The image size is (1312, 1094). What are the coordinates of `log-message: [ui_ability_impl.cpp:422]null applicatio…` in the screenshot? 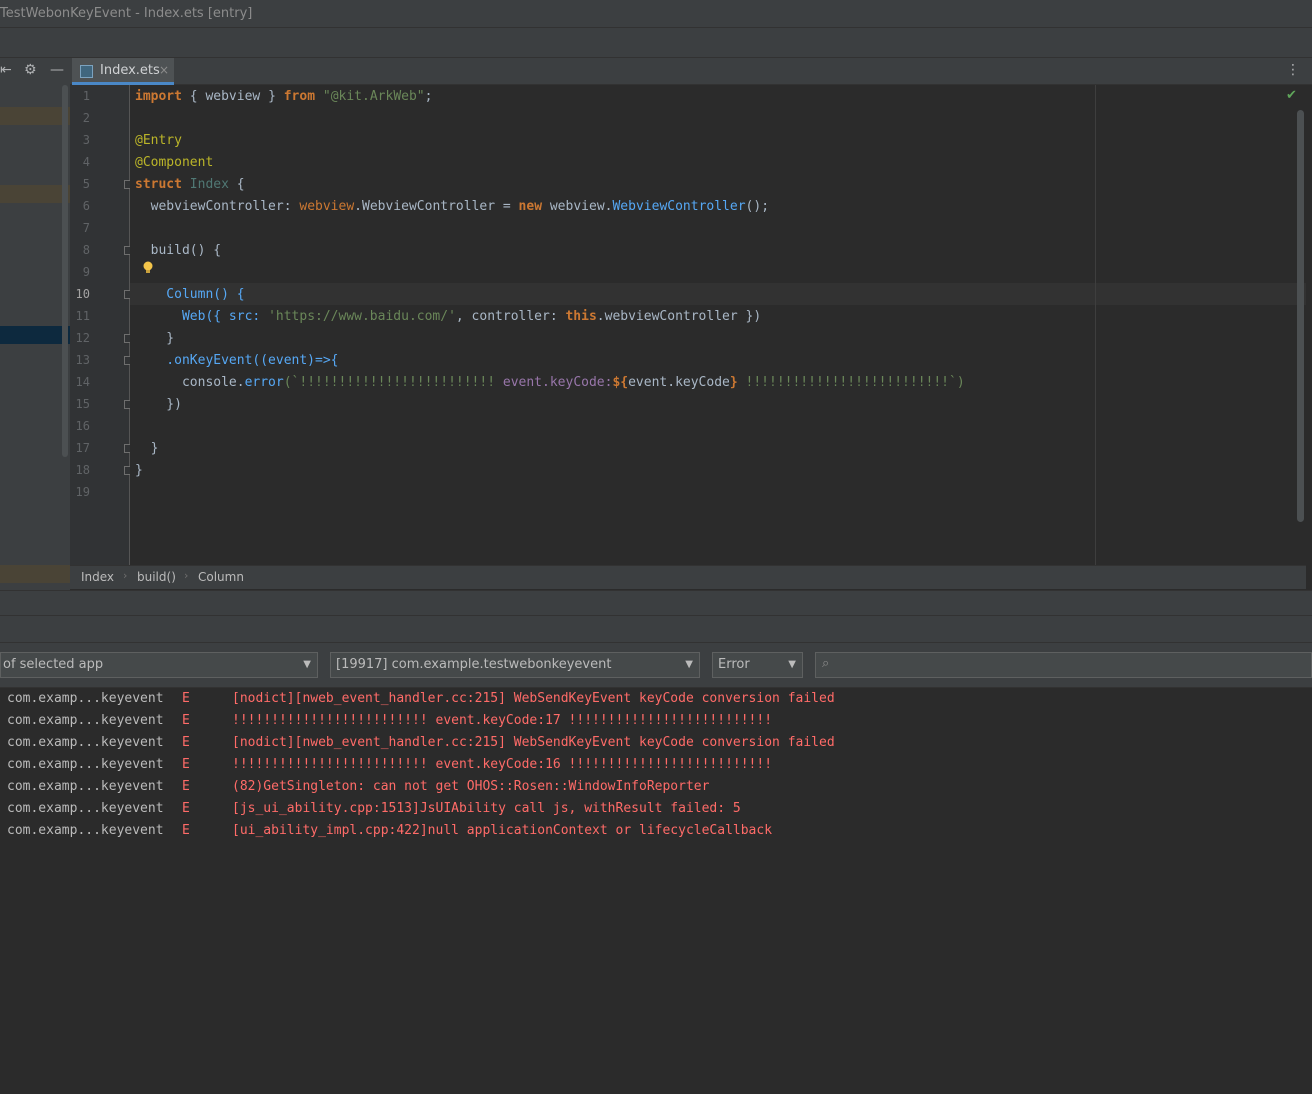 It's located at (502, 830).